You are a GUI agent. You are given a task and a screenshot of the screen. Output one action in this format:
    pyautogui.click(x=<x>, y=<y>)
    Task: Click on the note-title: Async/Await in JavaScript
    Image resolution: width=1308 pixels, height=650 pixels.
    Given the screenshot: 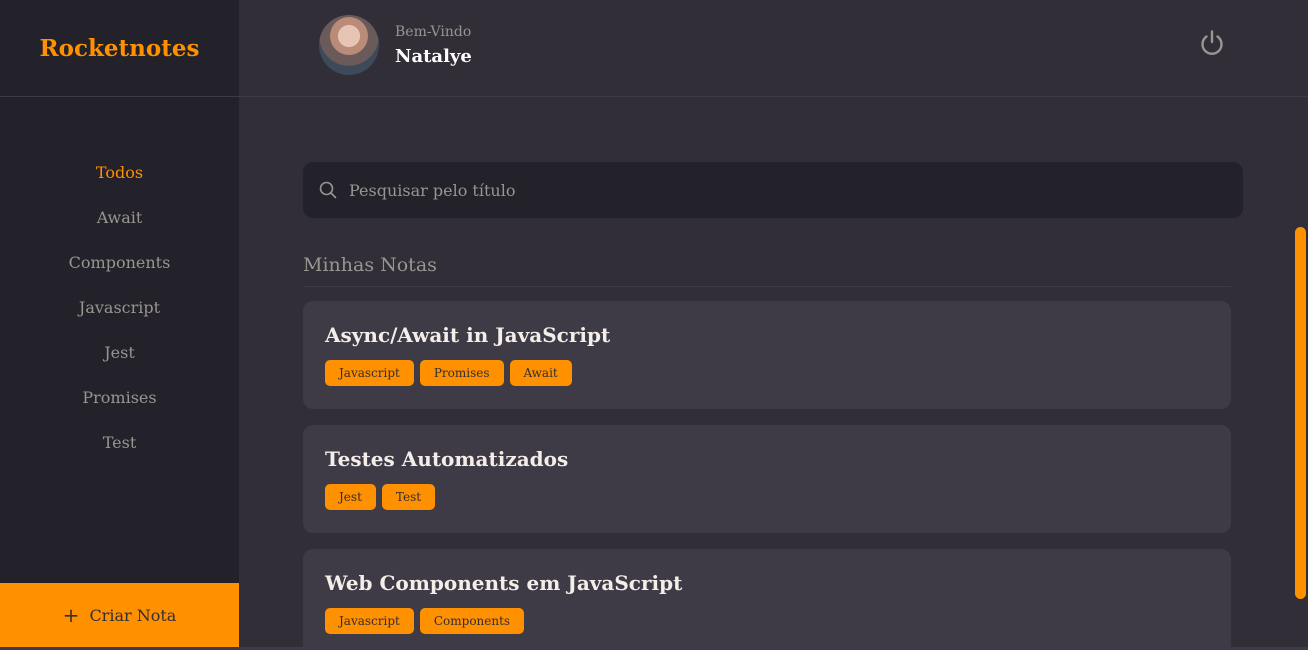 What is the action you would take?
    pyautogui.click(x=468, y=335)
    